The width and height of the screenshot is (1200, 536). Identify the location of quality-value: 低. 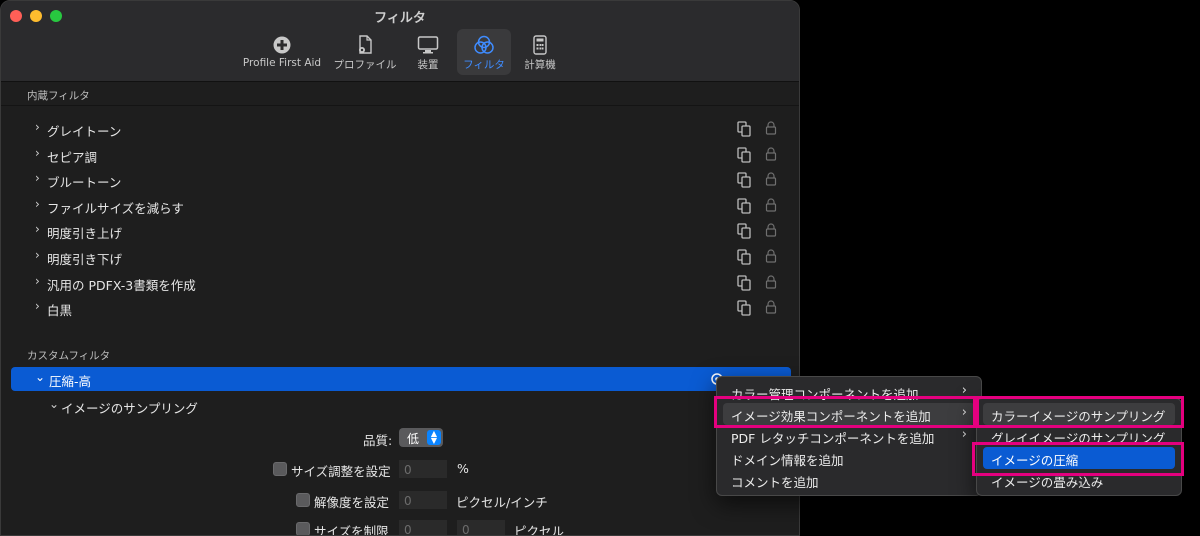
(413, 439).